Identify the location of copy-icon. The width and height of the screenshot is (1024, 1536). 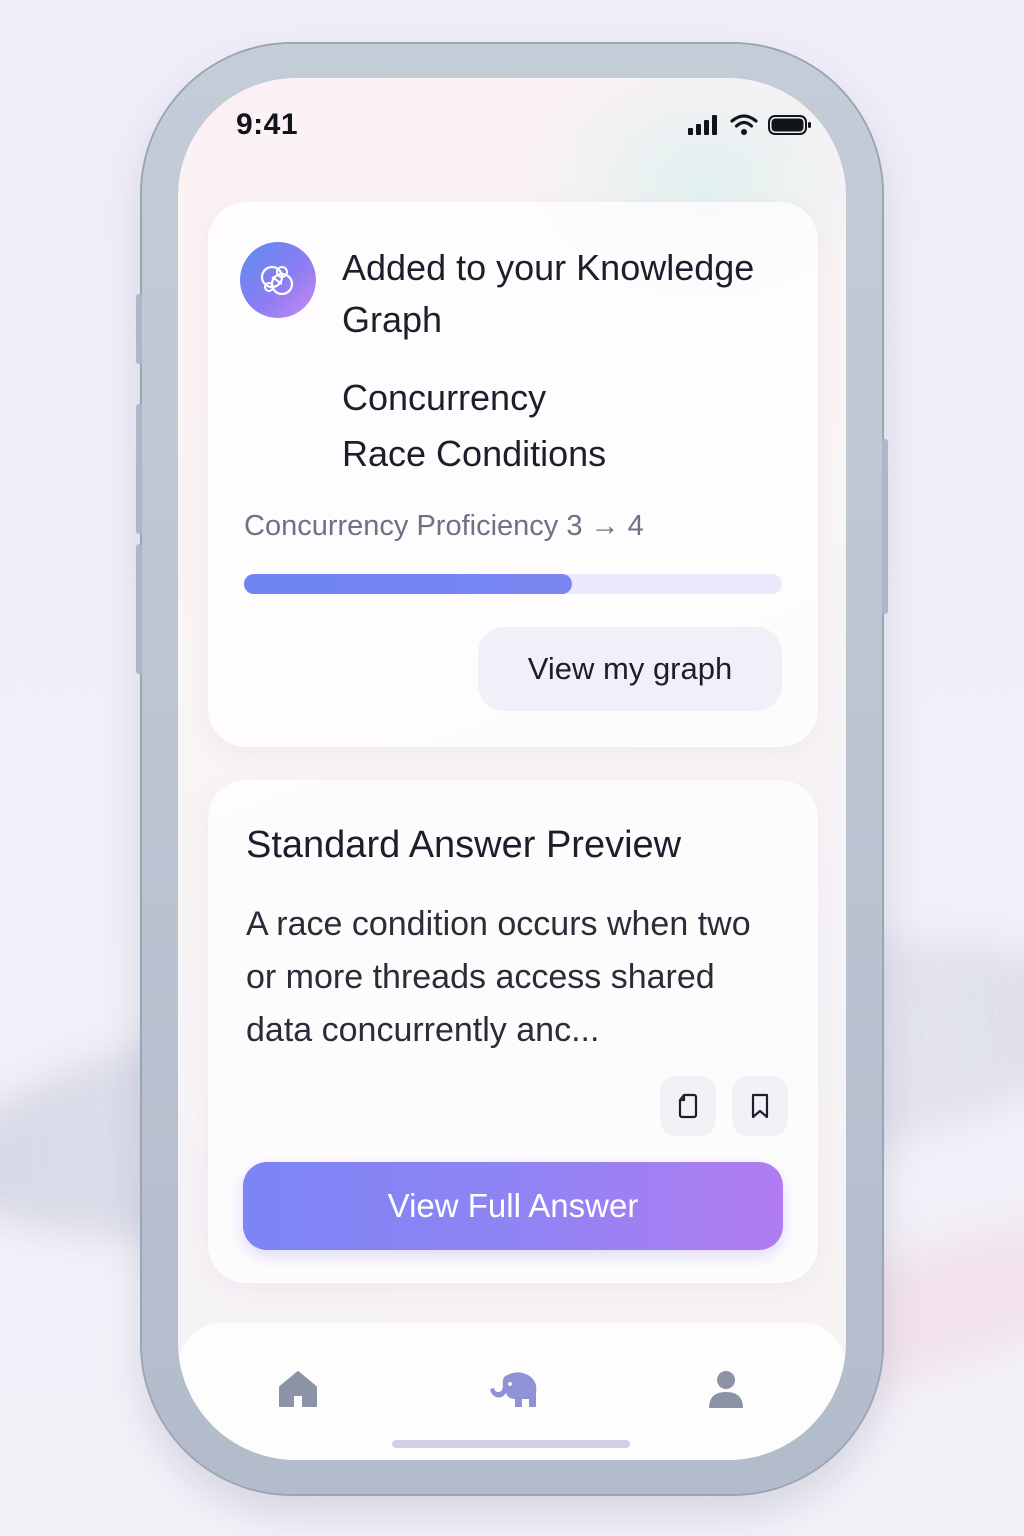
(688, 1106).